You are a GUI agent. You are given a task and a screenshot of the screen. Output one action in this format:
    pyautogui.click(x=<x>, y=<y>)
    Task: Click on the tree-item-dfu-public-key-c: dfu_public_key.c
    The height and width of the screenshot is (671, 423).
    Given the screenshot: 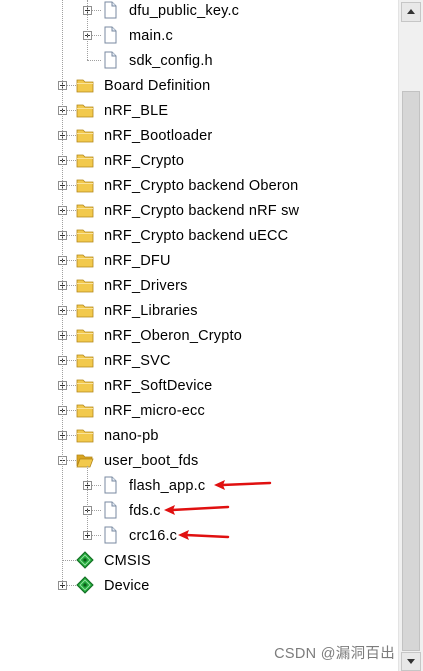 What is the action you would take?
    pyautogui.click(x=199, y=12)
    